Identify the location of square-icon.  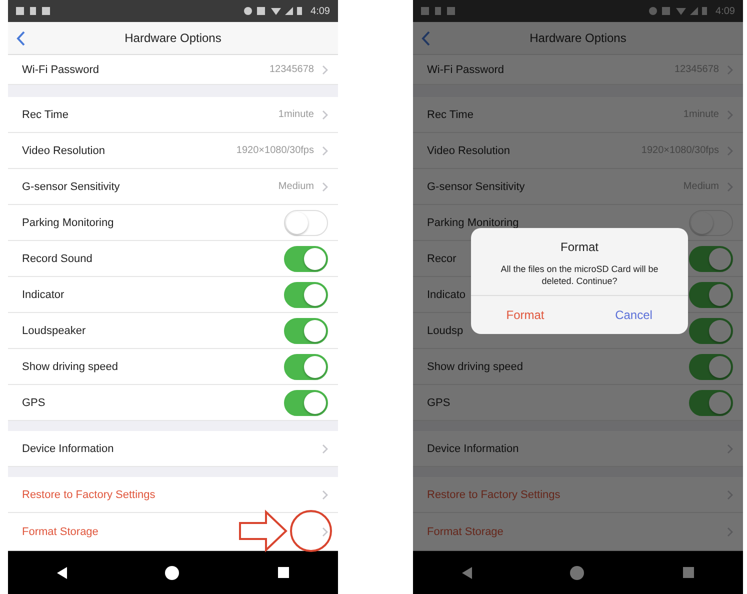
(283, 572).